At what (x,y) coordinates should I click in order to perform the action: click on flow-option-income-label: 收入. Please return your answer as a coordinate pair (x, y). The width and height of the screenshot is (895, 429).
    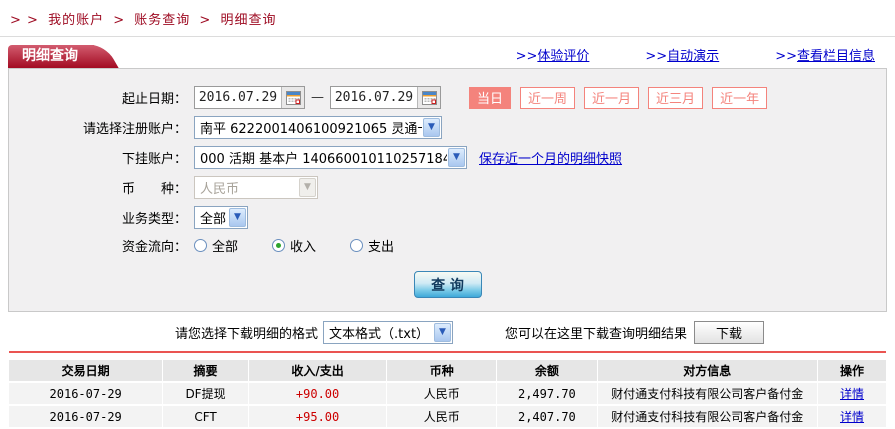
    Looking at the image, I should click on (303, 247).